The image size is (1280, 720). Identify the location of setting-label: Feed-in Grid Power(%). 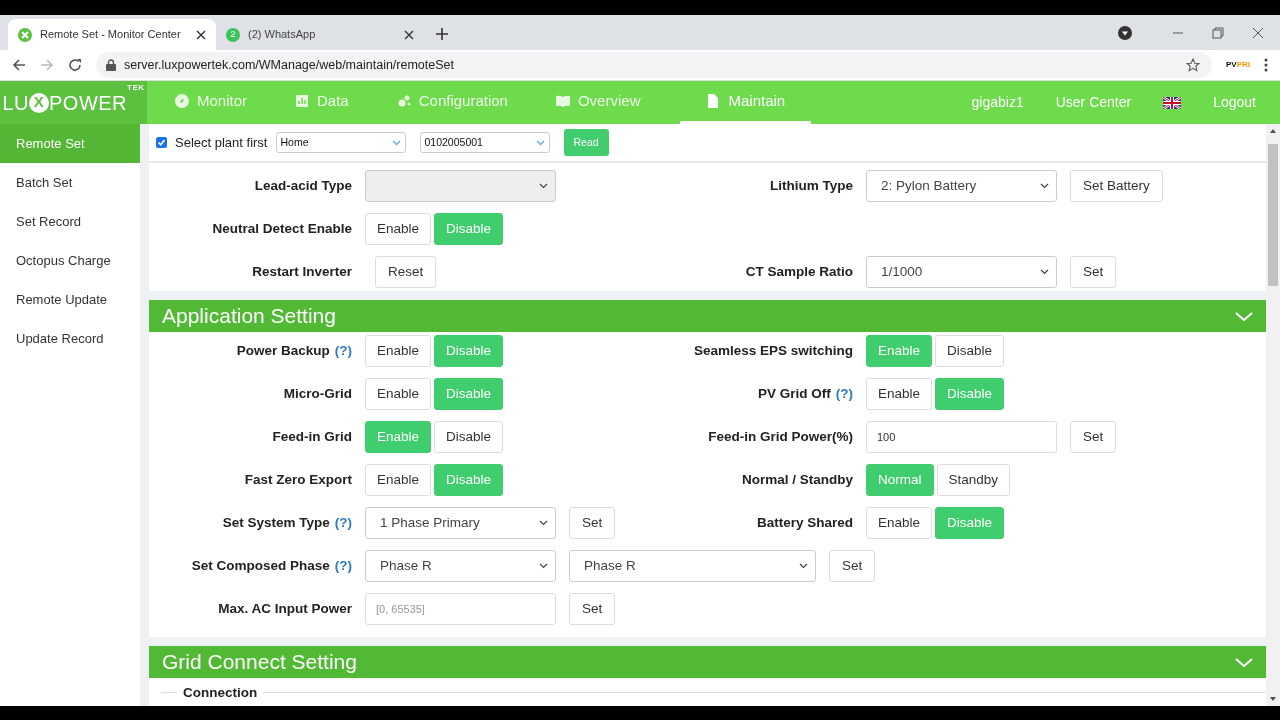
(780, 436).